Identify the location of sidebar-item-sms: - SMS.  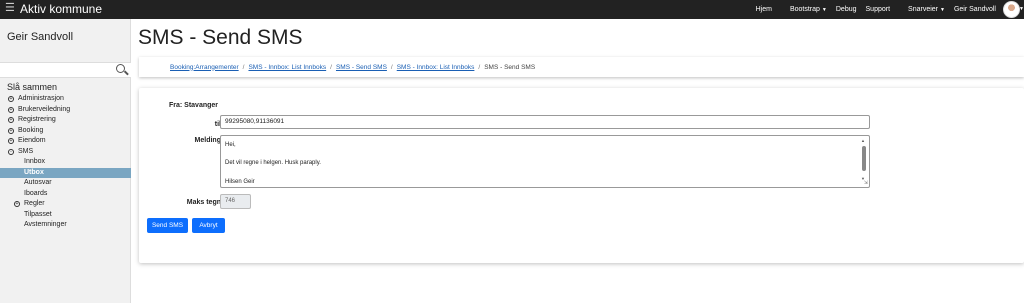
(65, 152).